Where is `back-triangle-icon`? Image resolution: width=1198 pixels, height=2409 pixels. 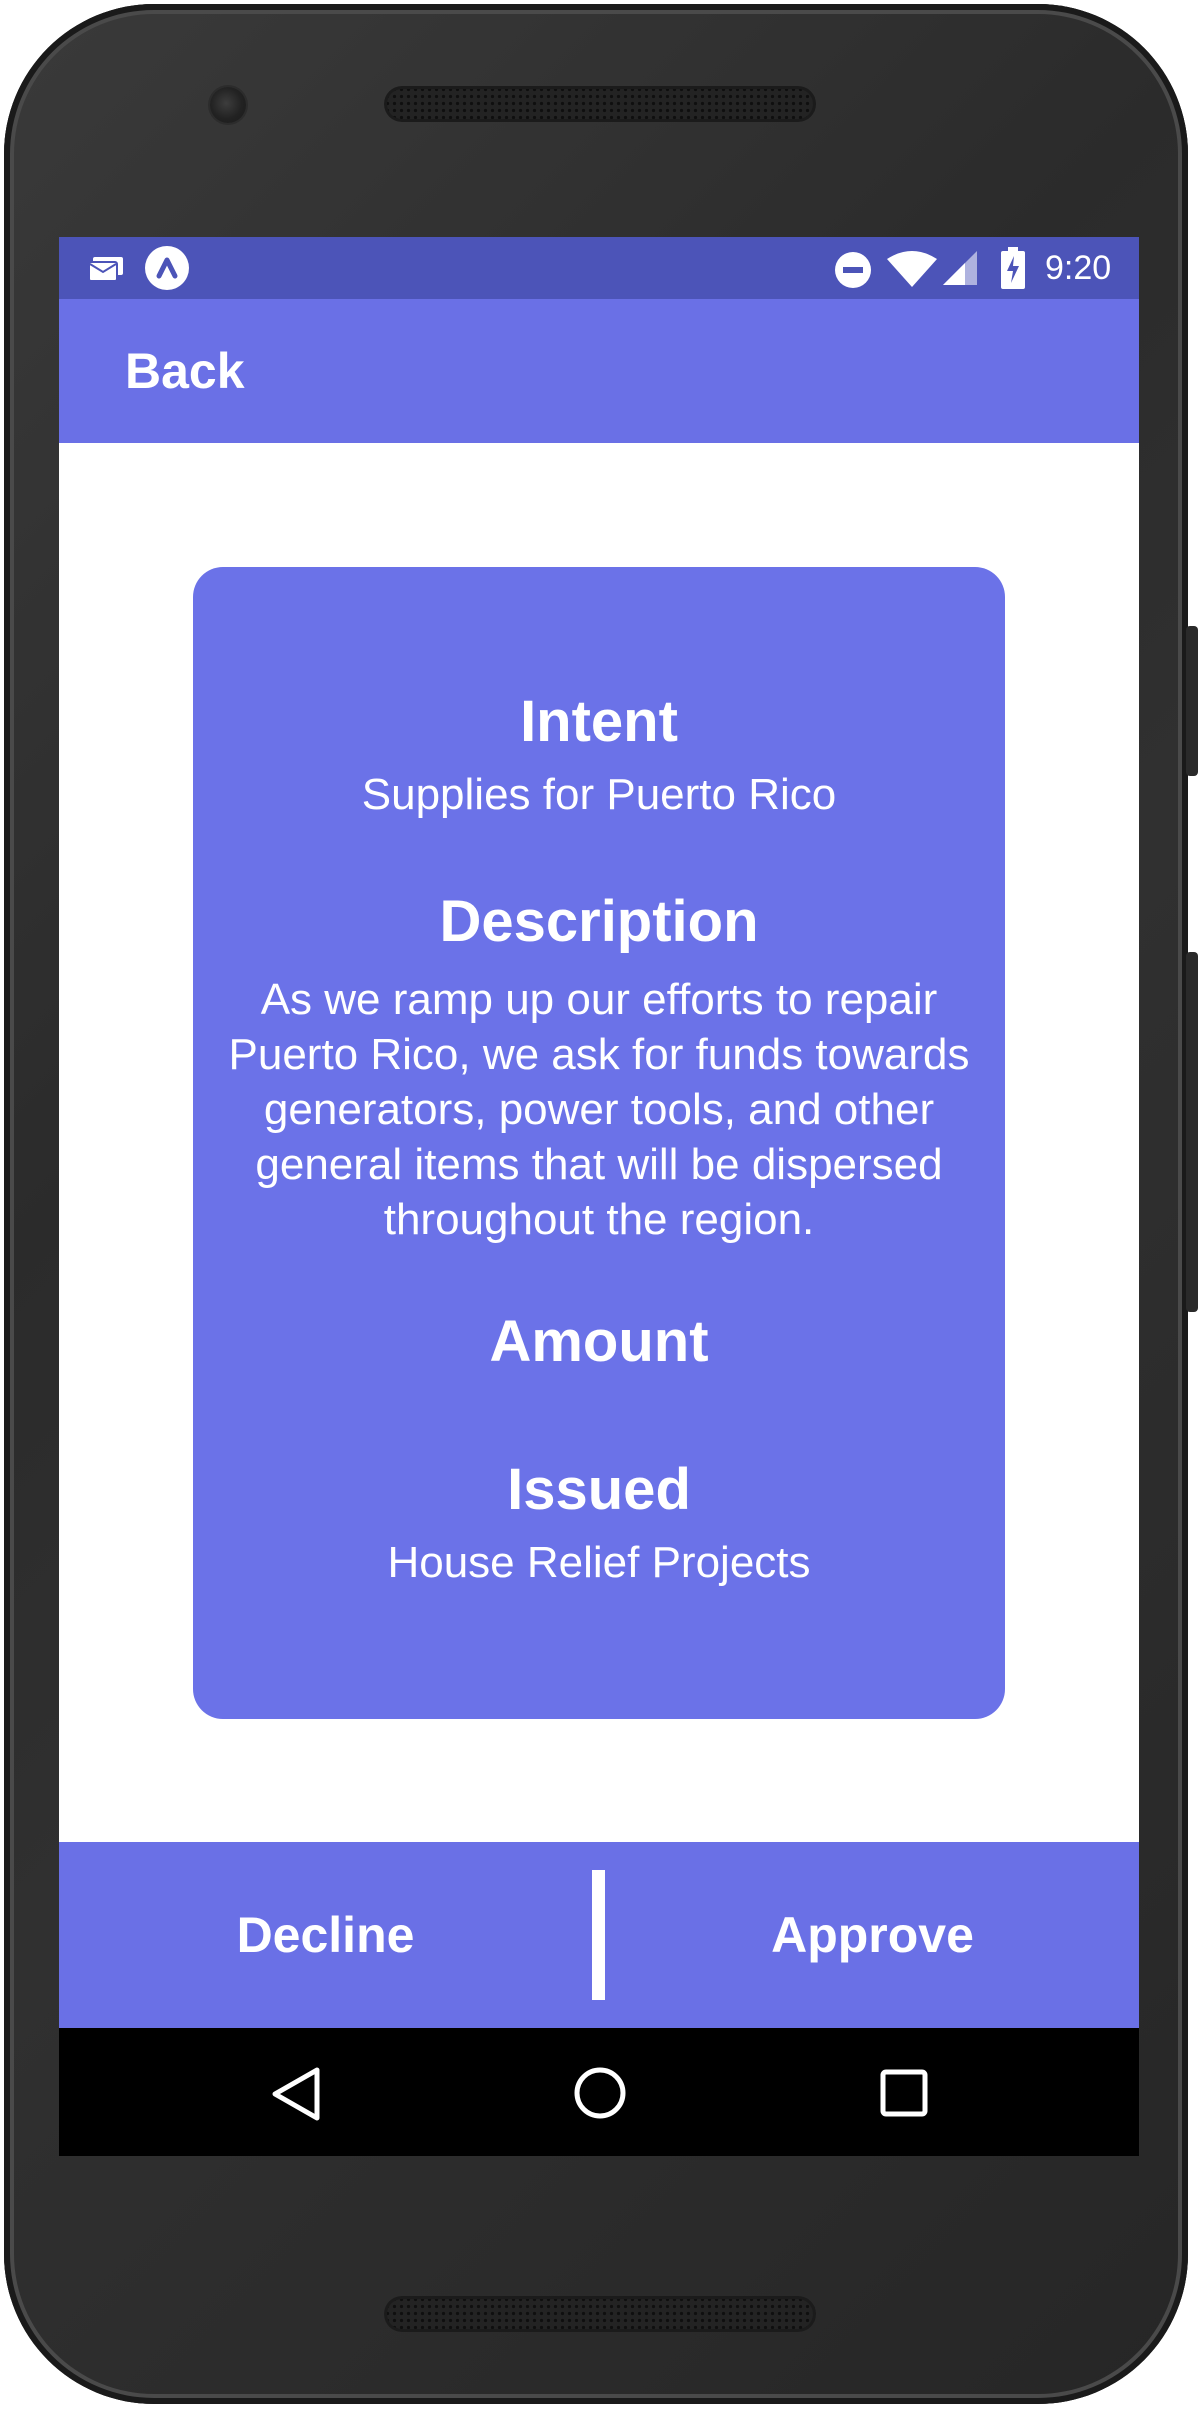
back-triangle-icon is located at coordinates (296, 2094).